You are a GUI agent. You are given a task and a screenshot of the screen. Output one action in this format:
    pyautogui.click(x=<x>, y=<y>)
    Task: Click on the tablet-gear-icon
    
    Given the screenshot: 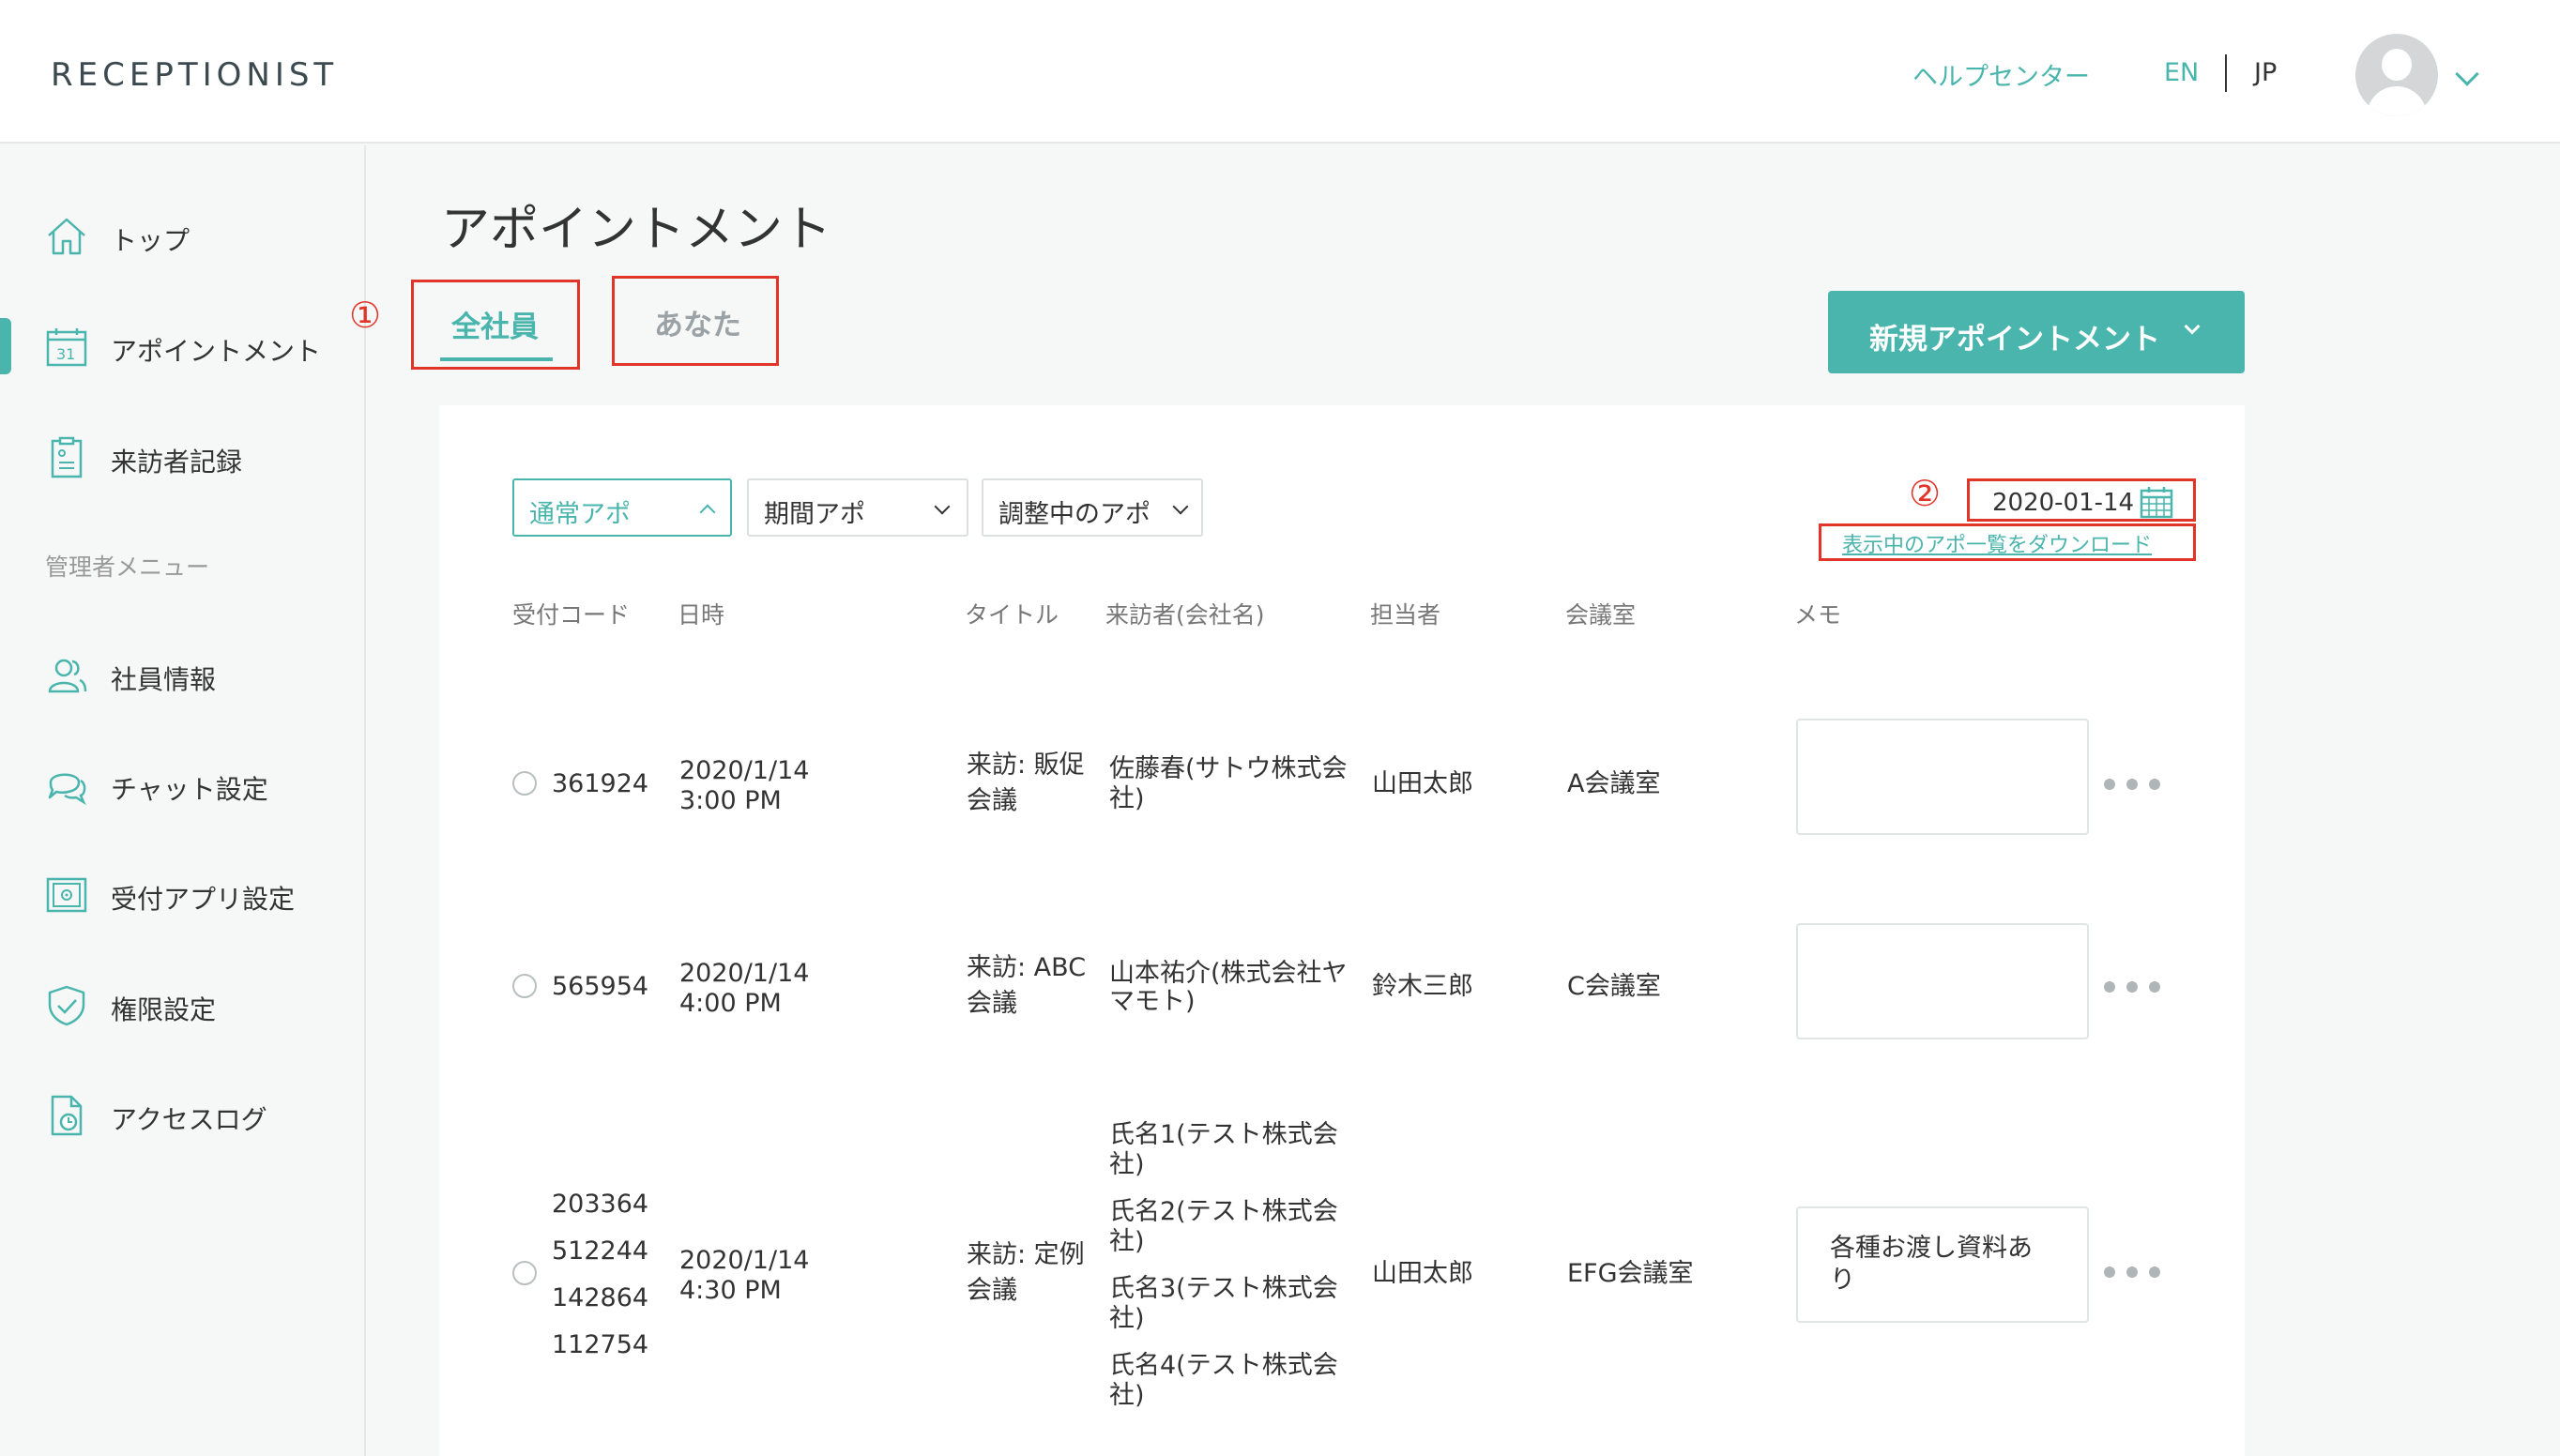 What is the action you would take?
    pyautogui.click(x=66, y=895)
    